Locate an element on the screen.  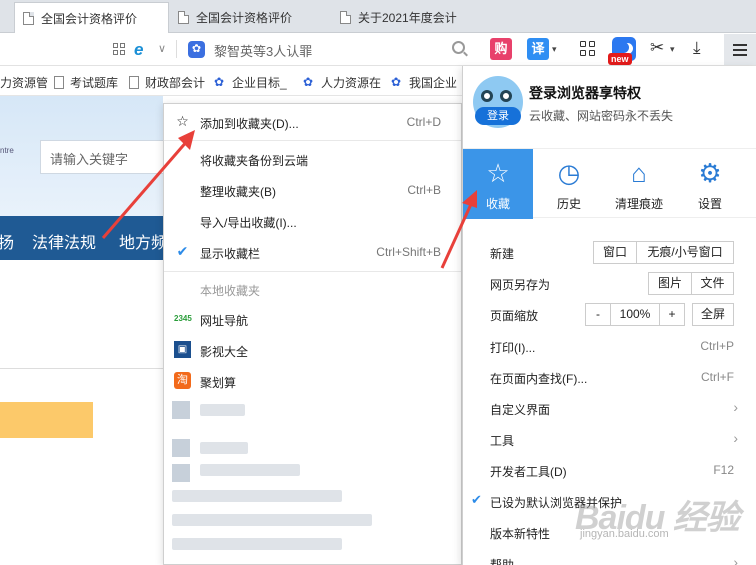
annotation-arrows is located at coordinates (289, 199).